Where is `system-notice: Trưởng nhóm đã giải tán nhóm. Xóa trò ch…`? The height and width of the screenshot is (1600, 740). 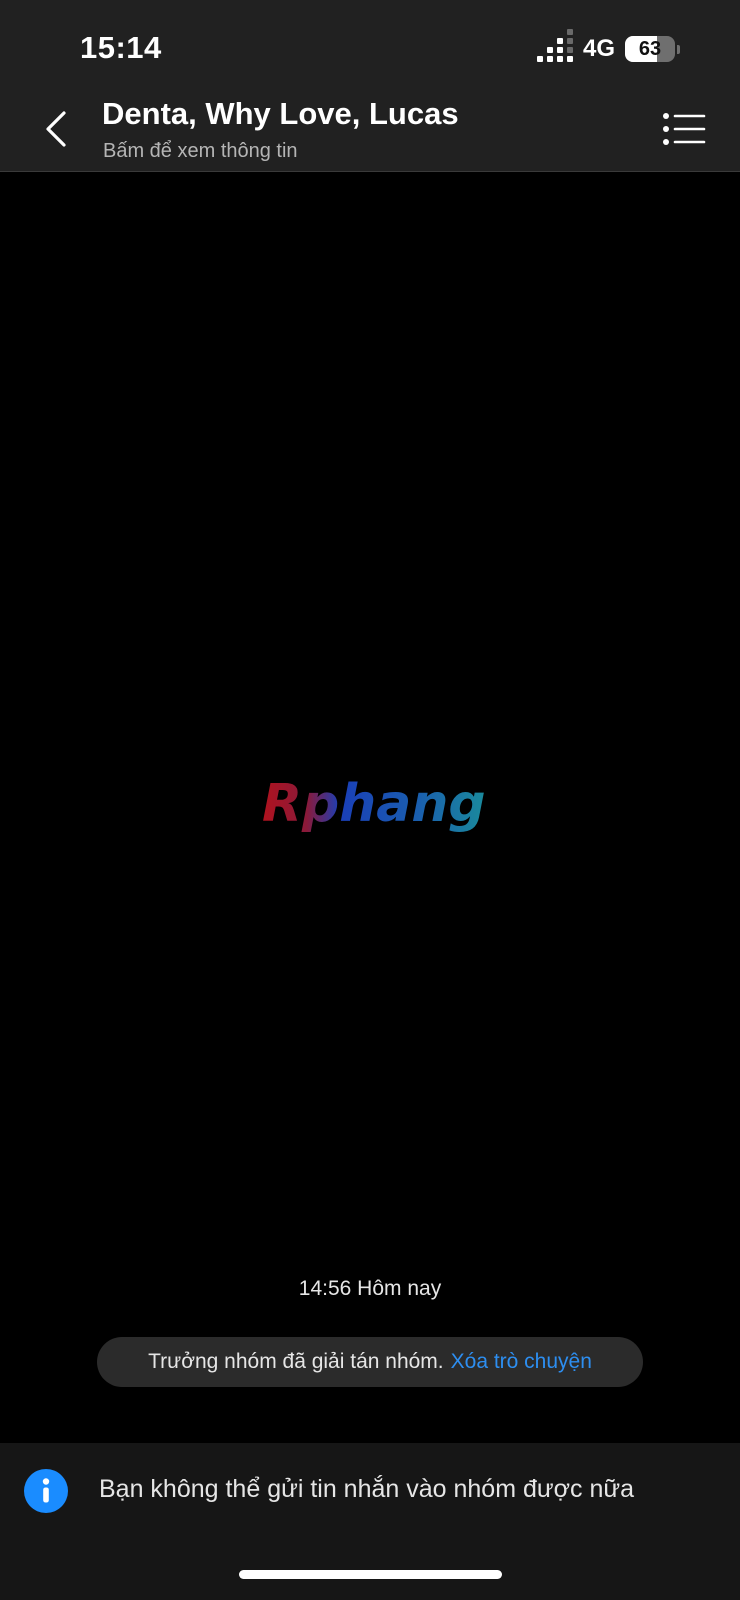
system-notice: Trưởng nhóm đã giải tán nhóm. Xóa trò ch… is located at coordinates (370, 1362).